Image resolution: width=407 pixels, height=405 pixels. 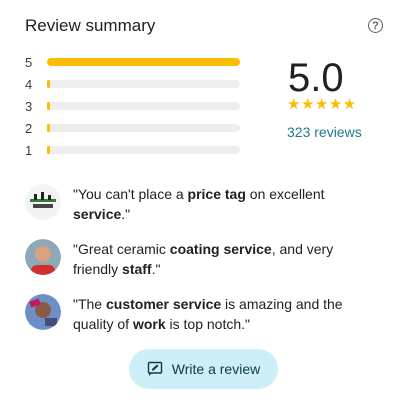 What do you see at coordinates (163, 304) in the screenshot?
I see `snippet-highlight: customer service` at bounding box center [163, 304].